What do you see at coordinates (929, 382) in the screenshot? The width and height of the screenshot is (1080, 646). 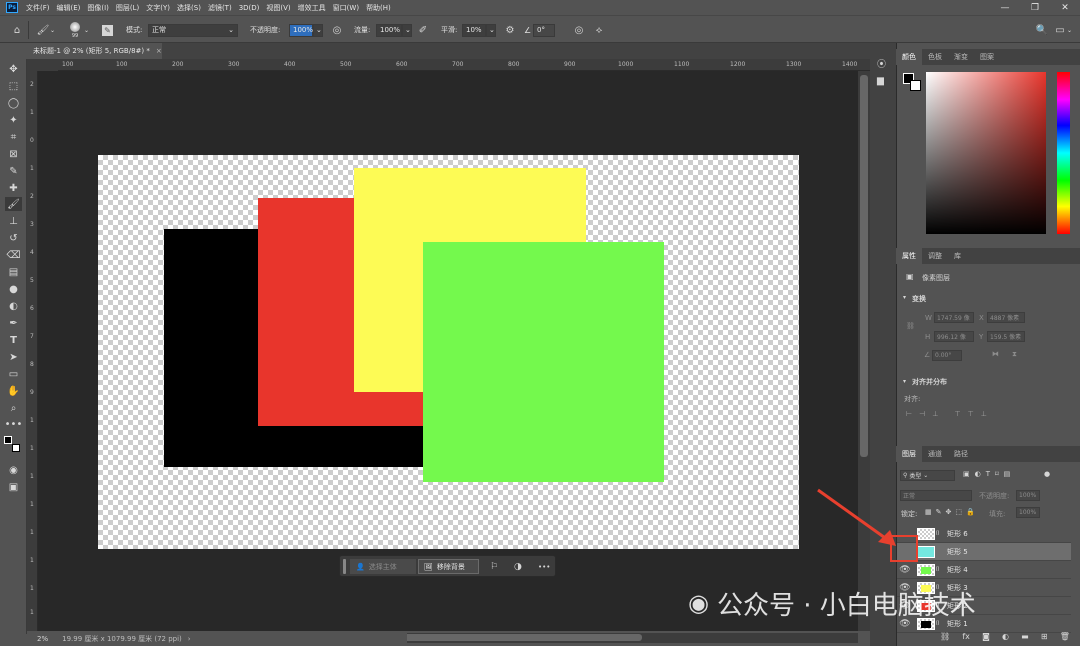 I see `align-distribute-title: 对齐并分布` at bounding box center [929, 382].